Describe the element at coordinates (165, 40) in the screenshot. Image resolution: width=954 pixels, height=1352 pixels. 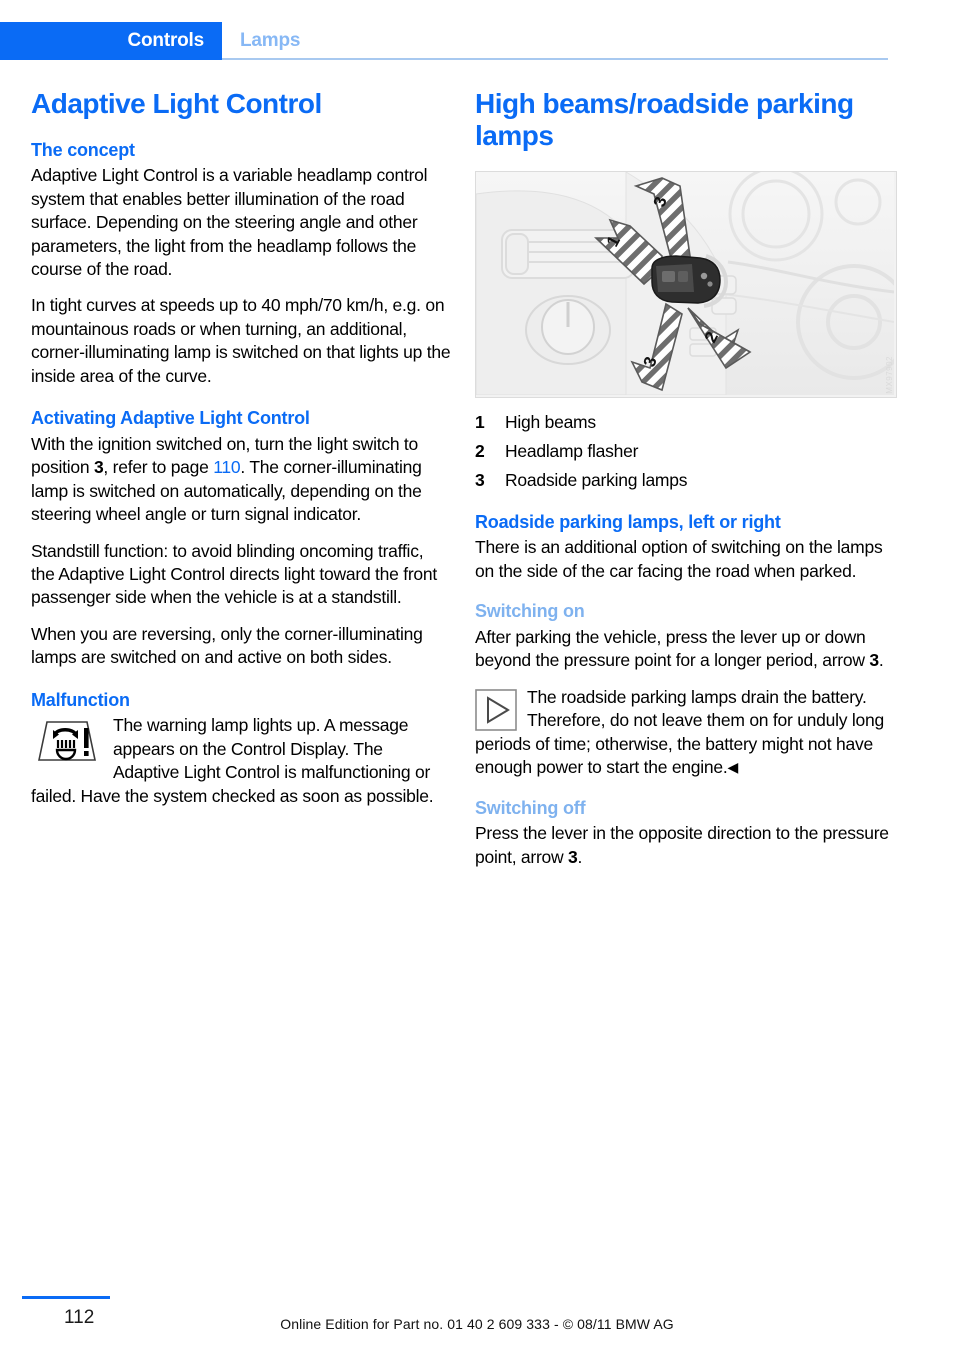
I see `header-chapter-label: Controls` at that location.